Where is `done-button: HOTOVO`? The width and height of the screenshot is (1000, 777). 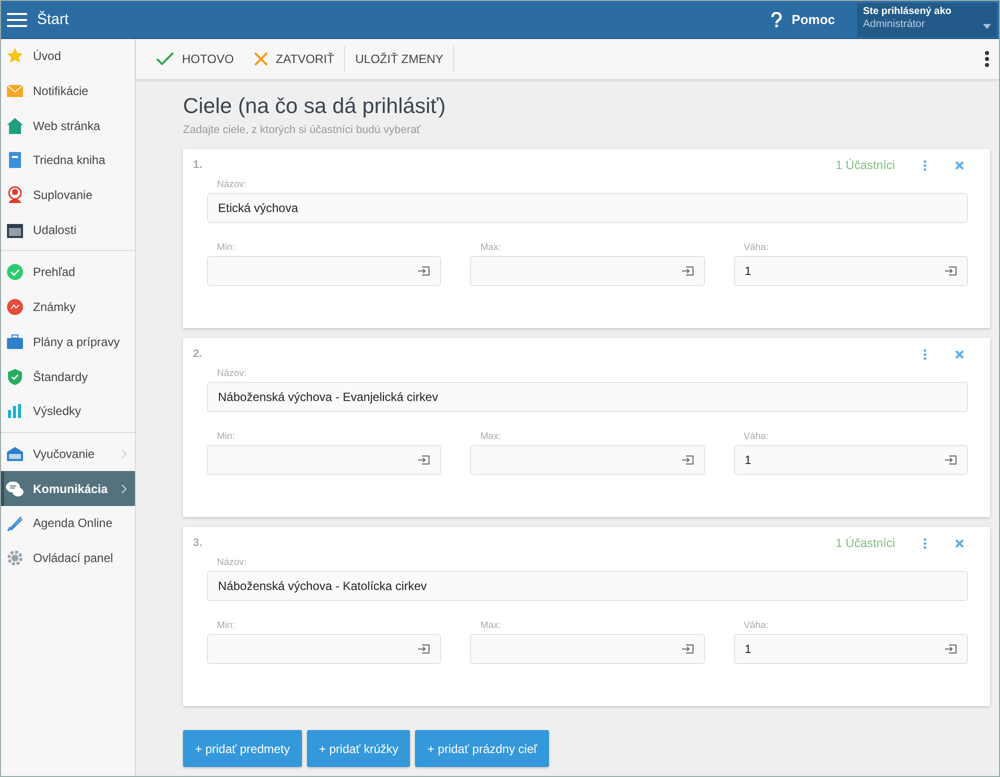
done-button: HOTOVO is located at coordinates (195, 59).